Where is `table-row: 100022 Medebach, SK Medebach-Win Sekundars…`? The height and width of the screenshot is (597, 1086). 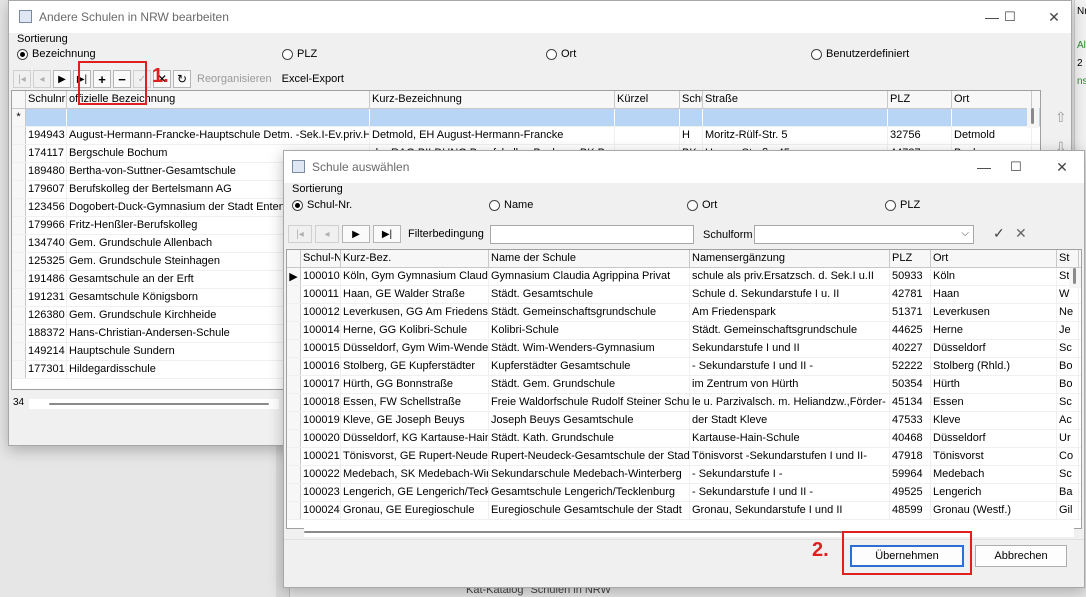 table-row: 100022 Medebach, SK Medebach-Win Sekundars… is located at coordinates (684, 475).